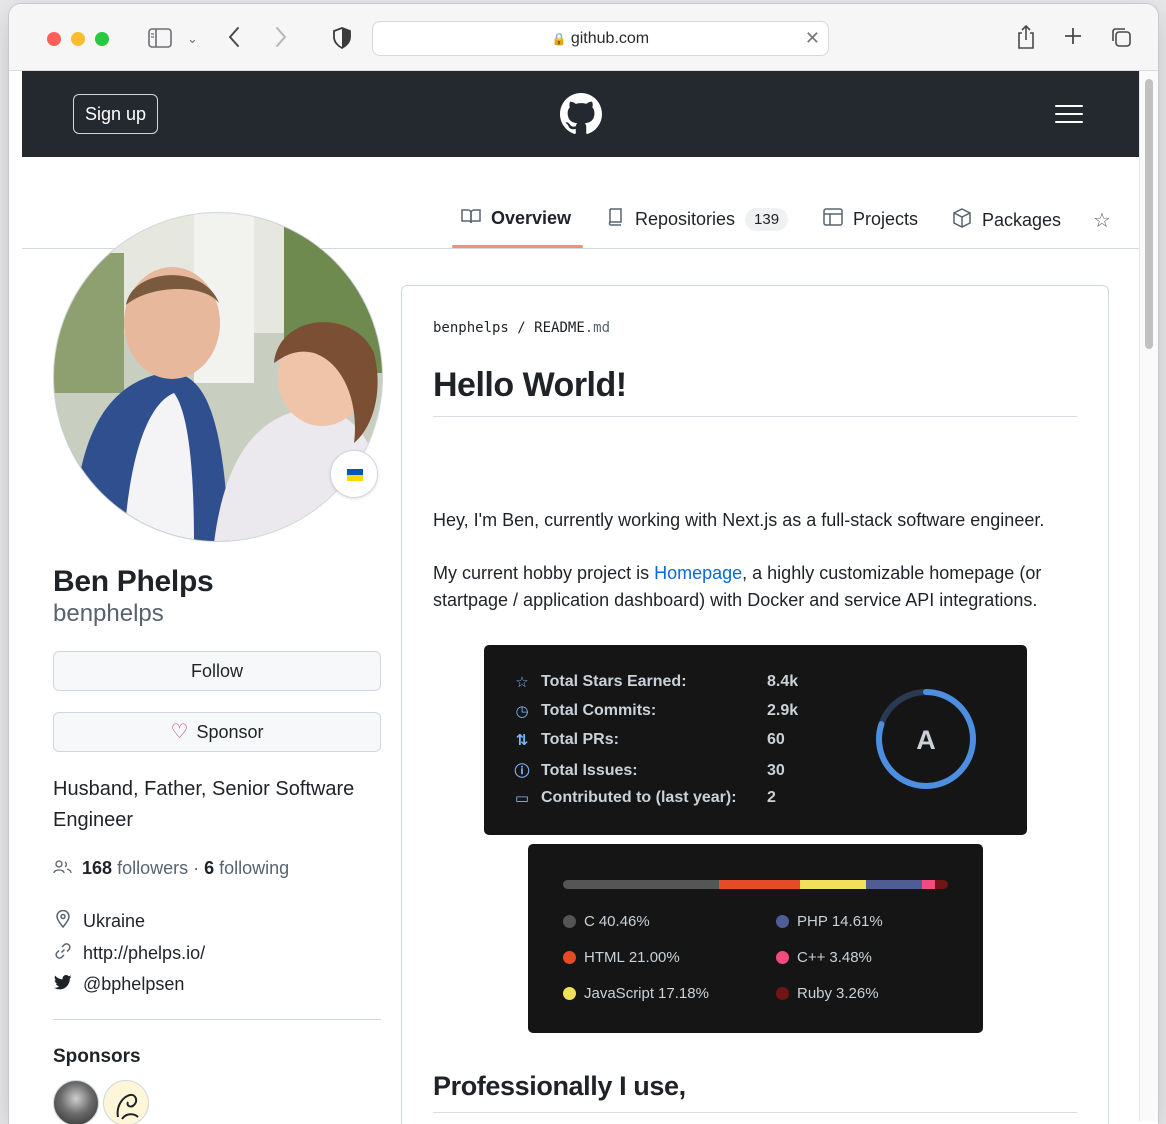  I want to click on language-legend-item: JavaScript 17.18%, so click(636, 993).